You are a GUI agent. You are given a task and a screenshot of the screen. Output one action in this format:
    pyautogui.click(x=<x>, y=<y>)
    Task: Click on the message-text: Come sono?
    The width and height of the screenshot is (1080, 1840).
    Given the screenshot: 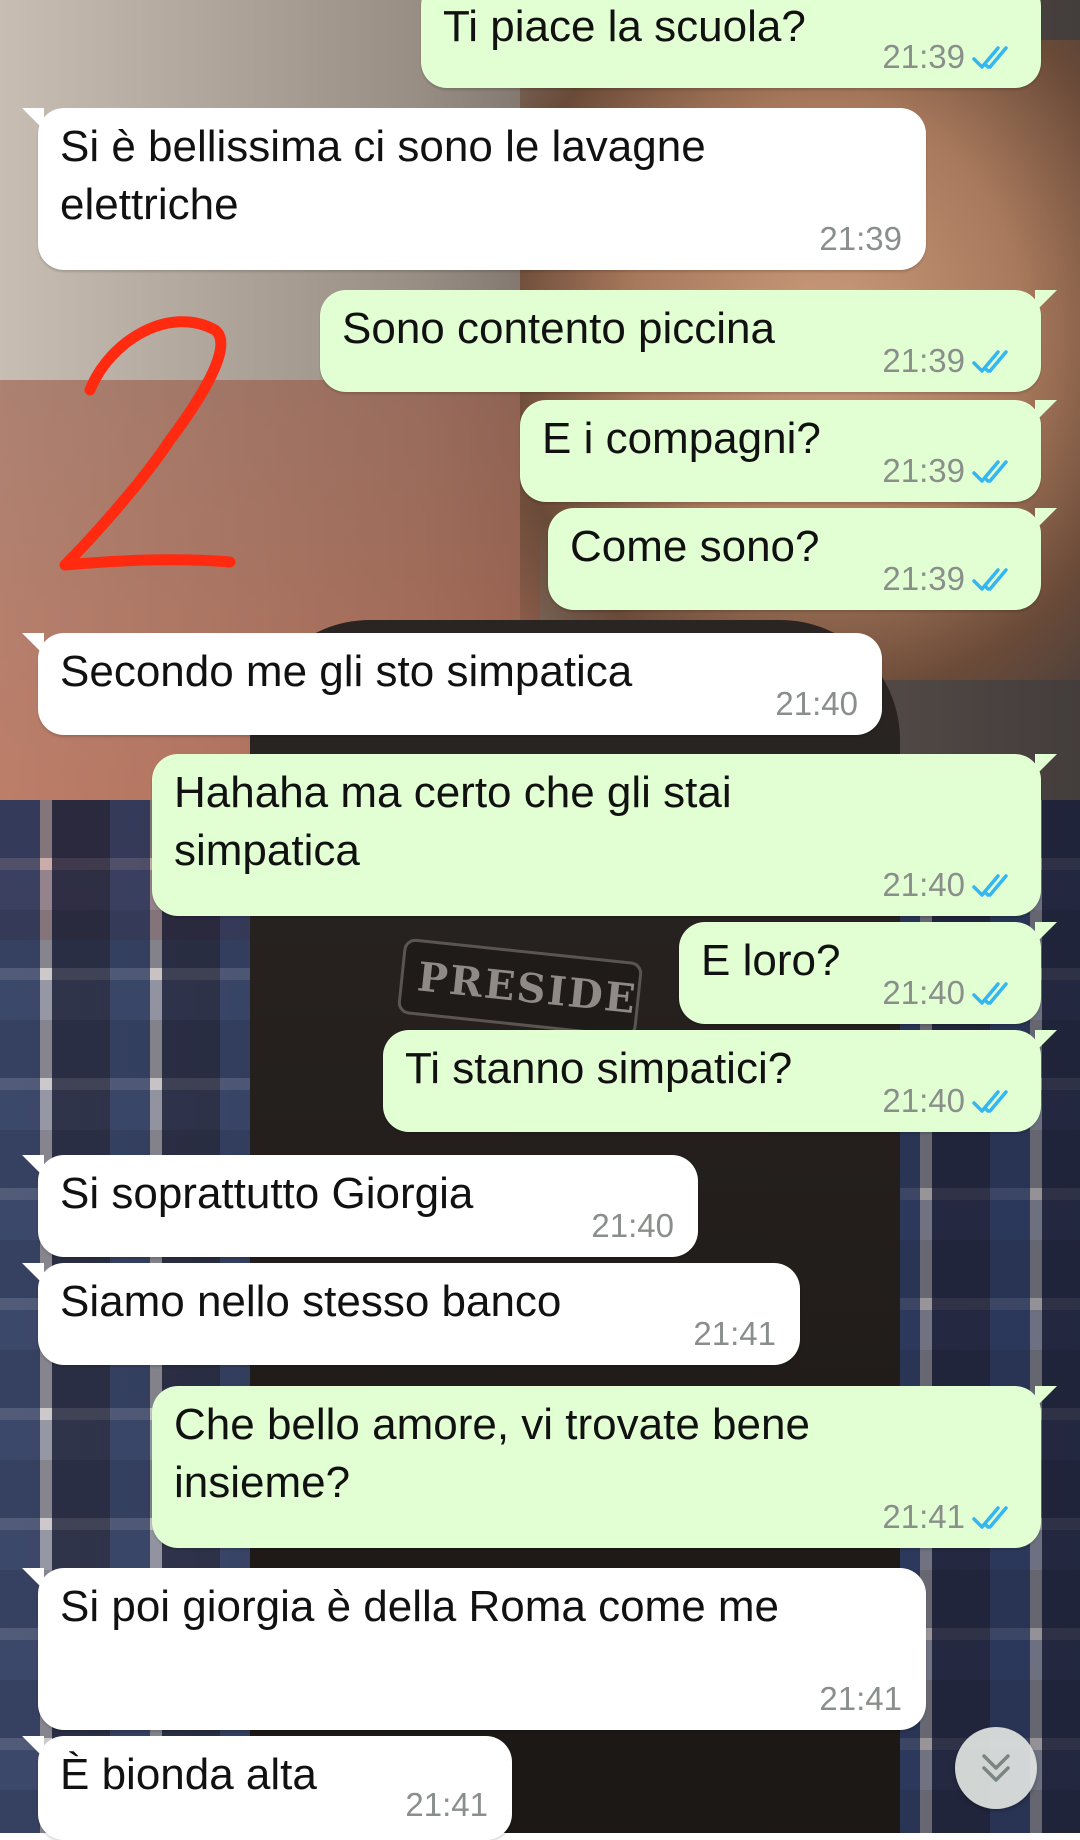 What is the action you would take?
    pyautogui.click(x=695, y=546)
    